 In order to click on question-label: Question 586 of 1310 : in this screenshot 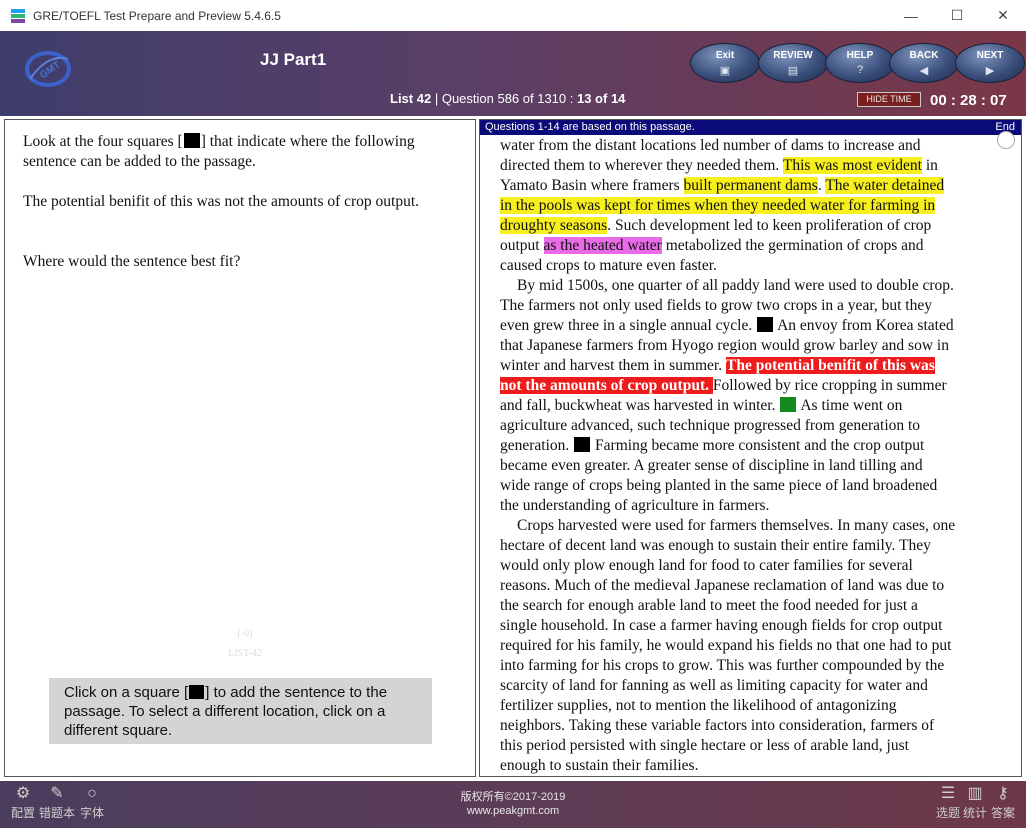, I will do `click(509, 98)`.